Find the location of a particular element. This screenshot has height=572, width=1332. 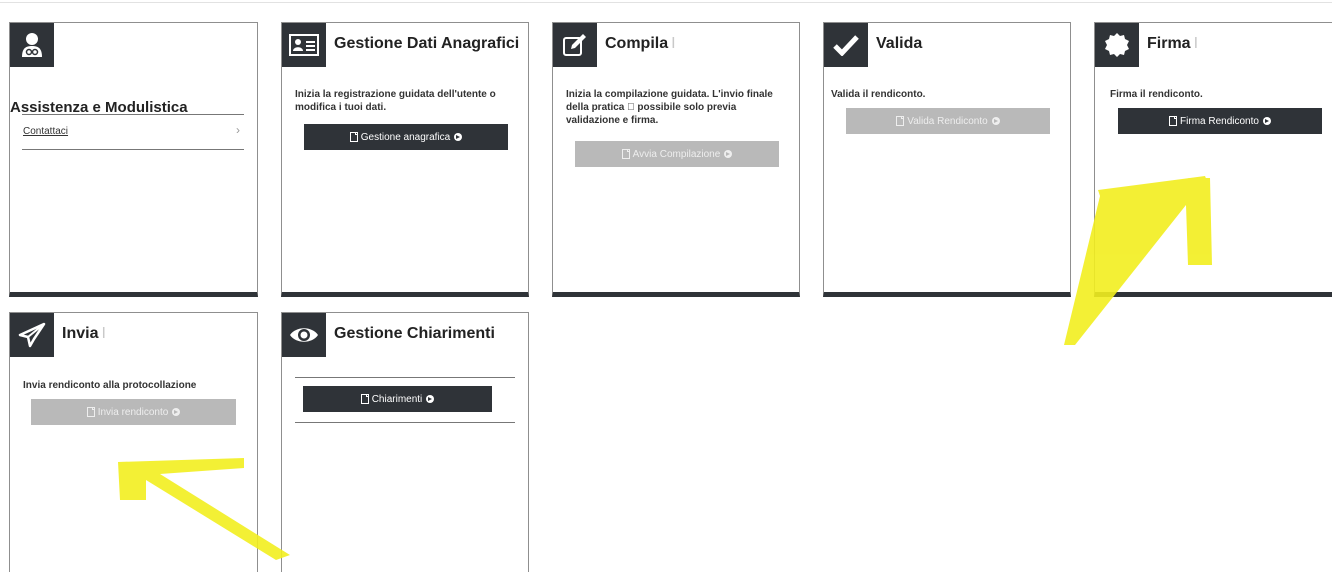

button-label: Invia rendiconto is located at coordinates (133, 412).